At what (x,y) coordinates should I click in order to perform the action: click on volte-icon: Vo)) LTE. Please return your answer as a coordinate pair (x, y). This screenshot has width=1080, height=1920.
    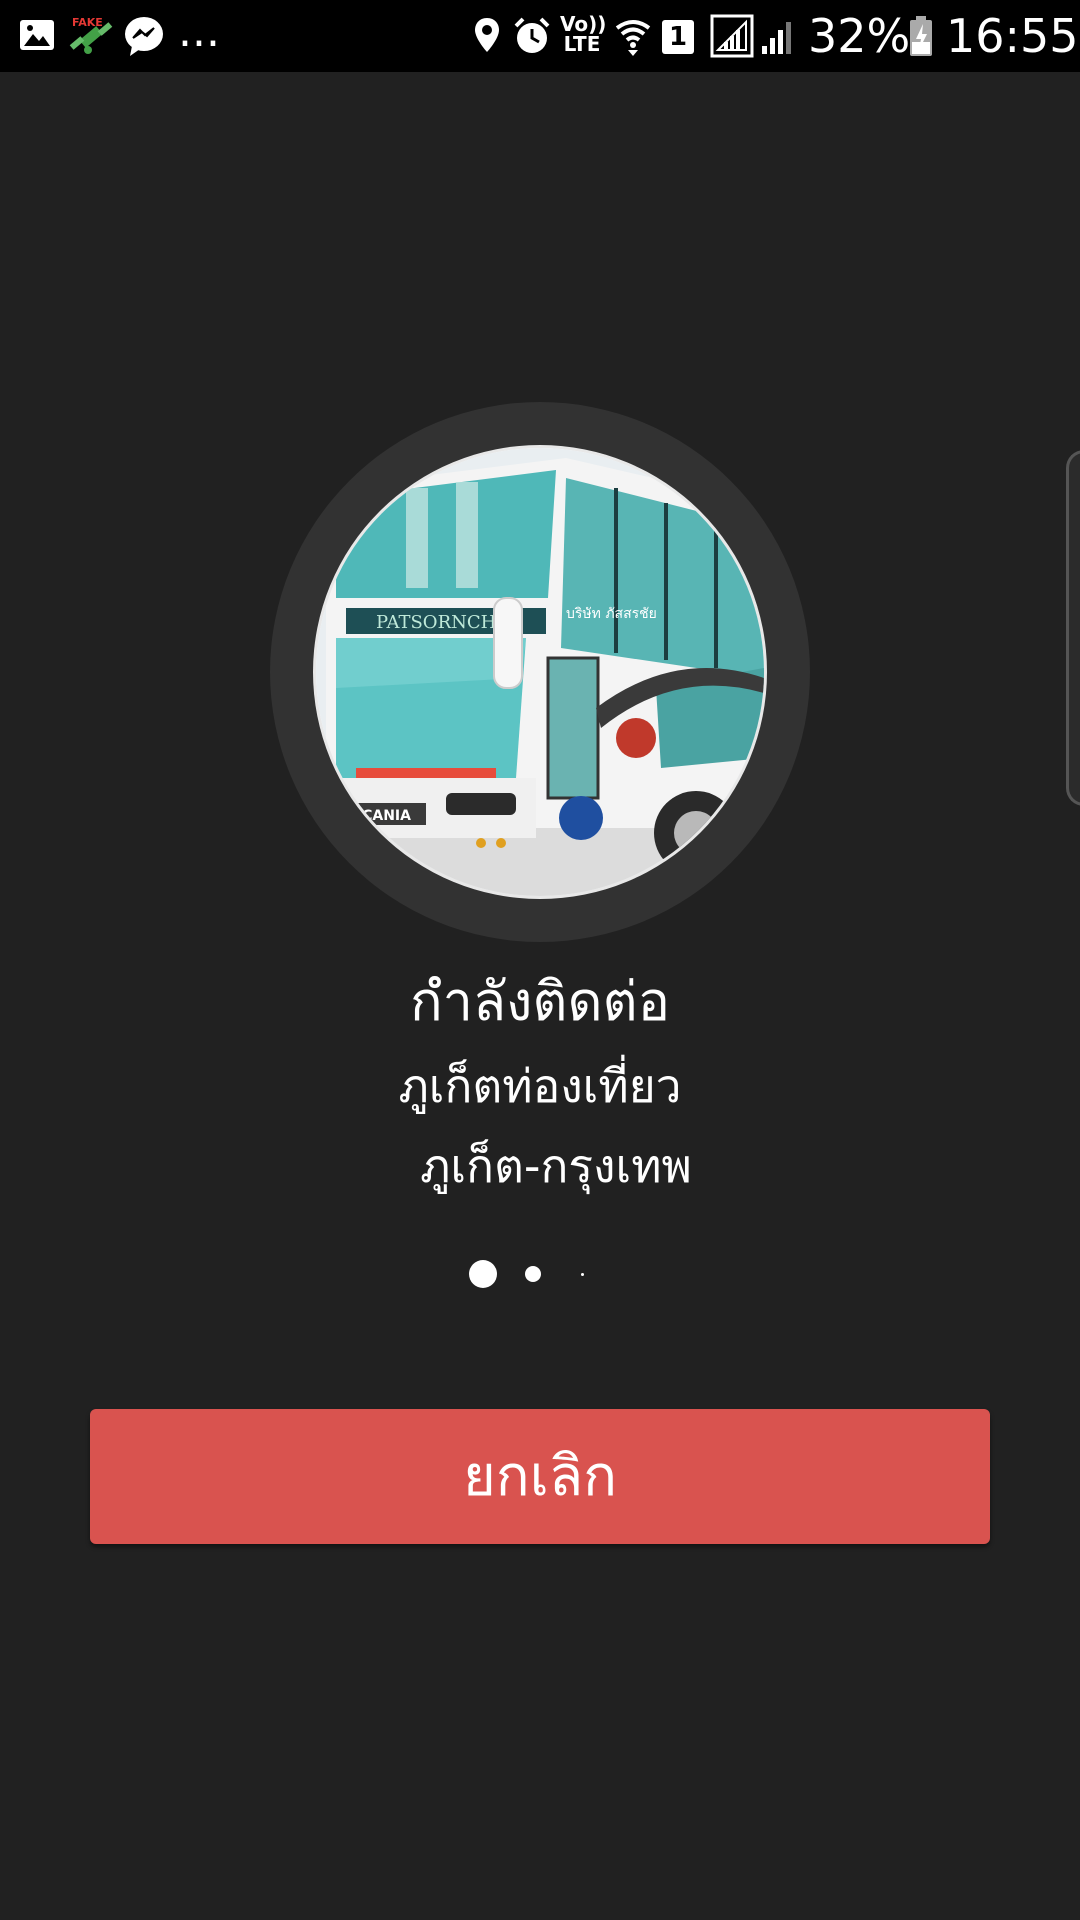
    Looking at the image, I should click on (583, 34).